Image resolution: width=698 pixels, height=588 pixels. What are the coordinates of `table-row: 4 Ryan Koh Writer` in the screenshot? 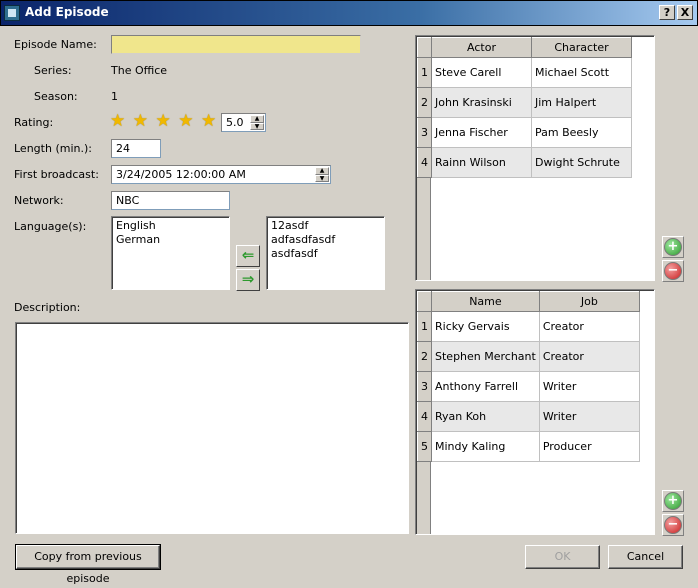 It's located at (528, 416).